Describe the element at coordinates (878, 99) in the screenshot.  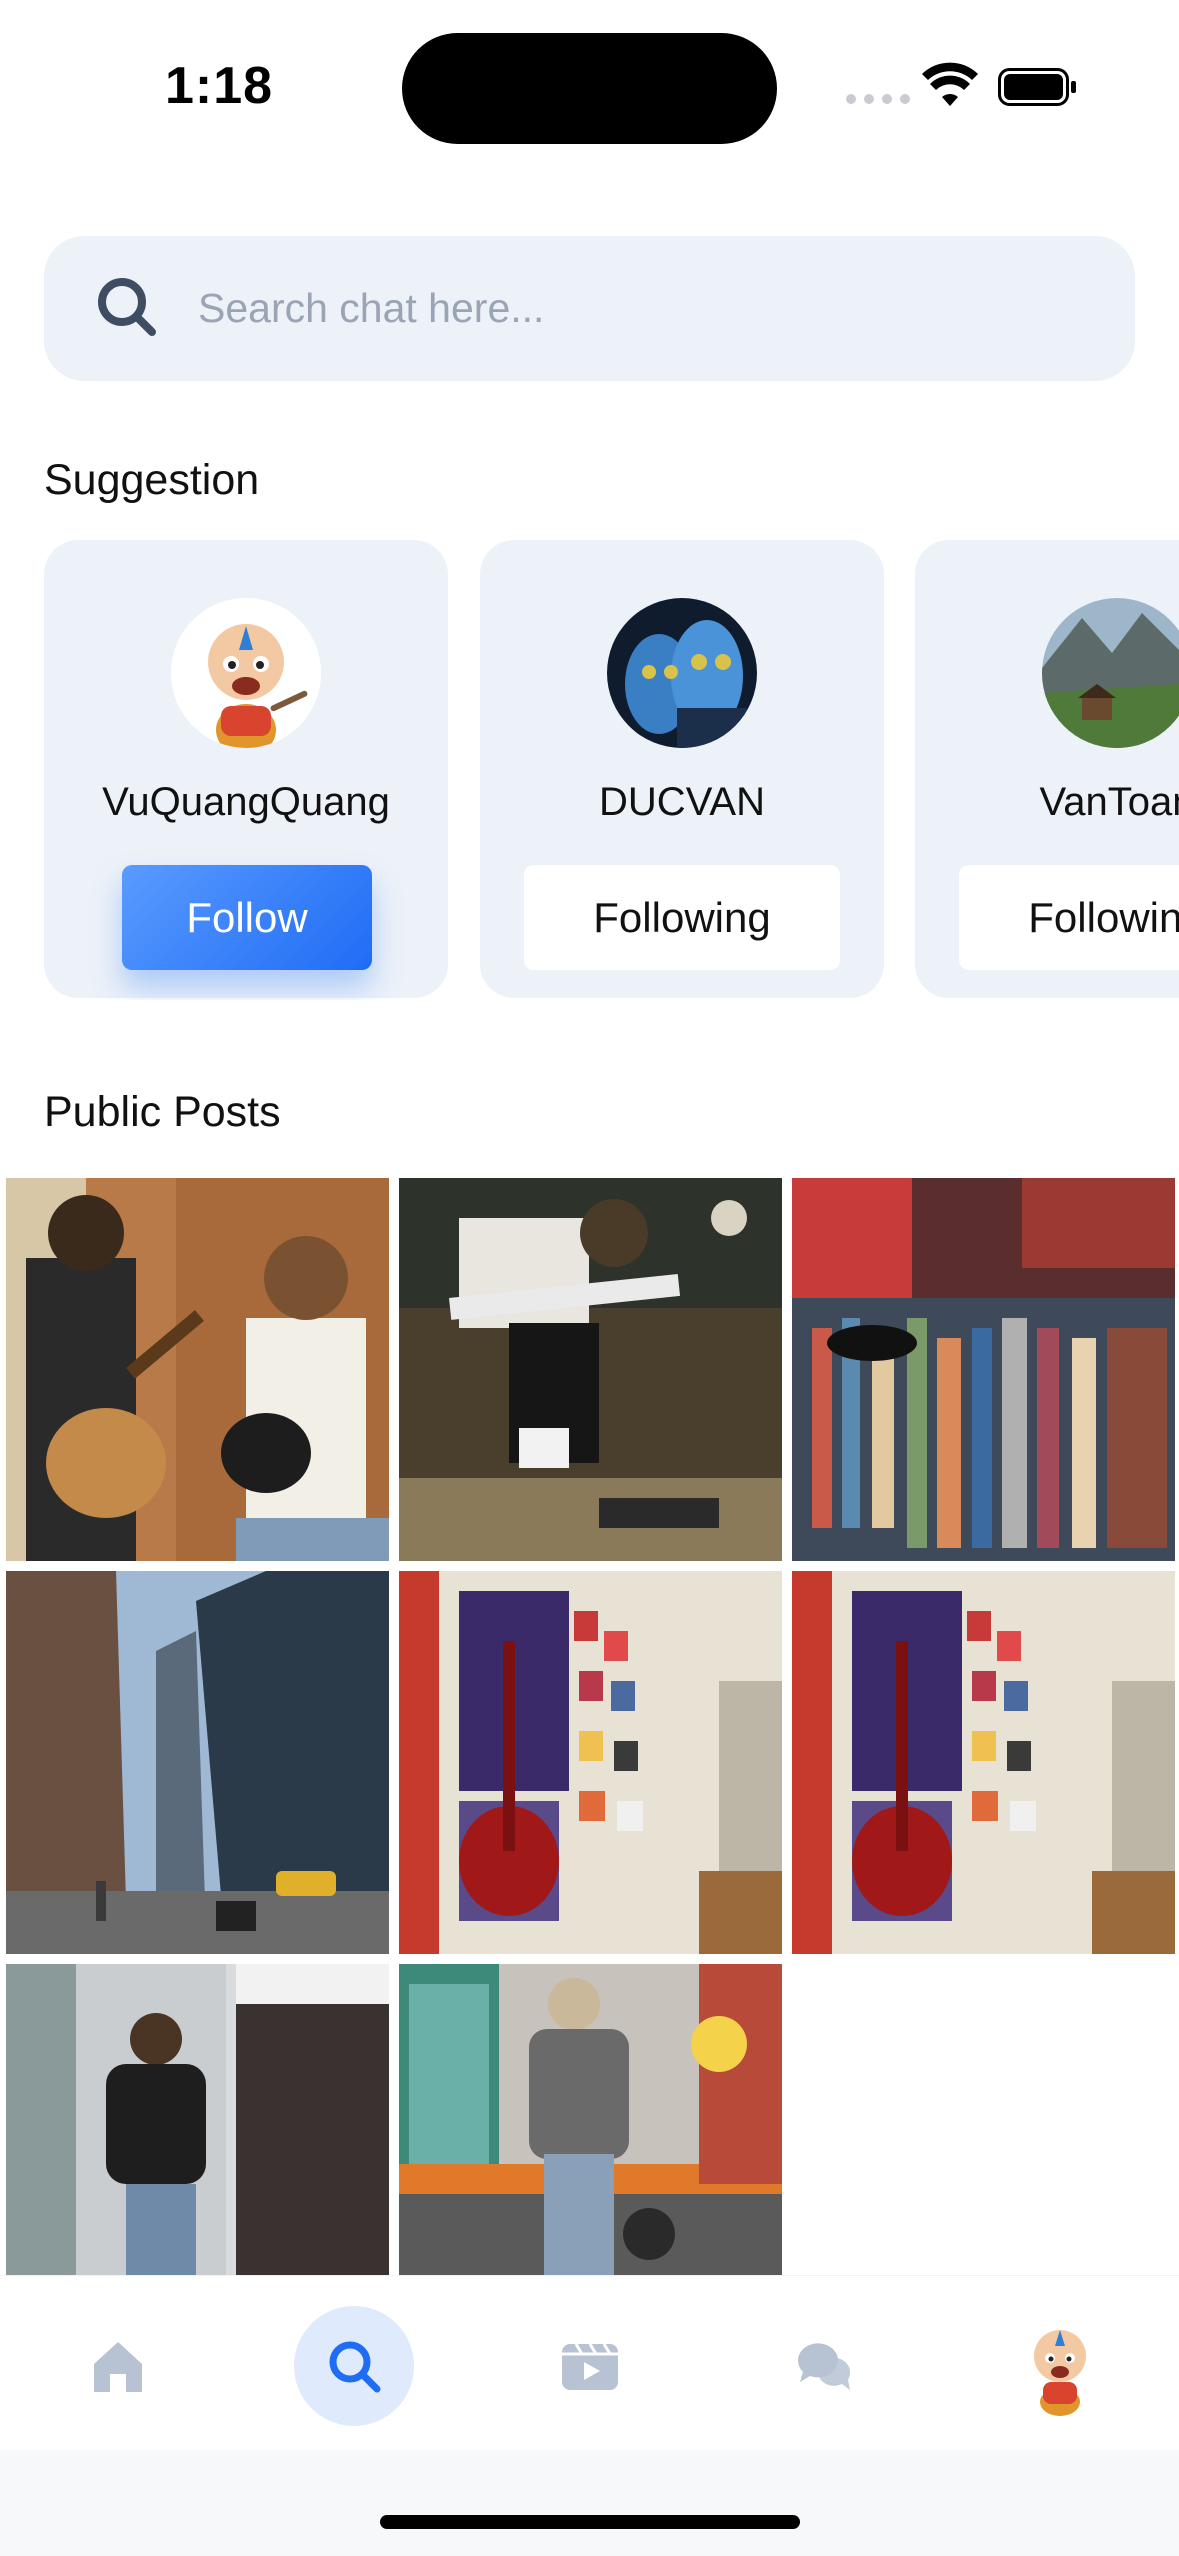
I see `cellular-signal-icon` at that location.